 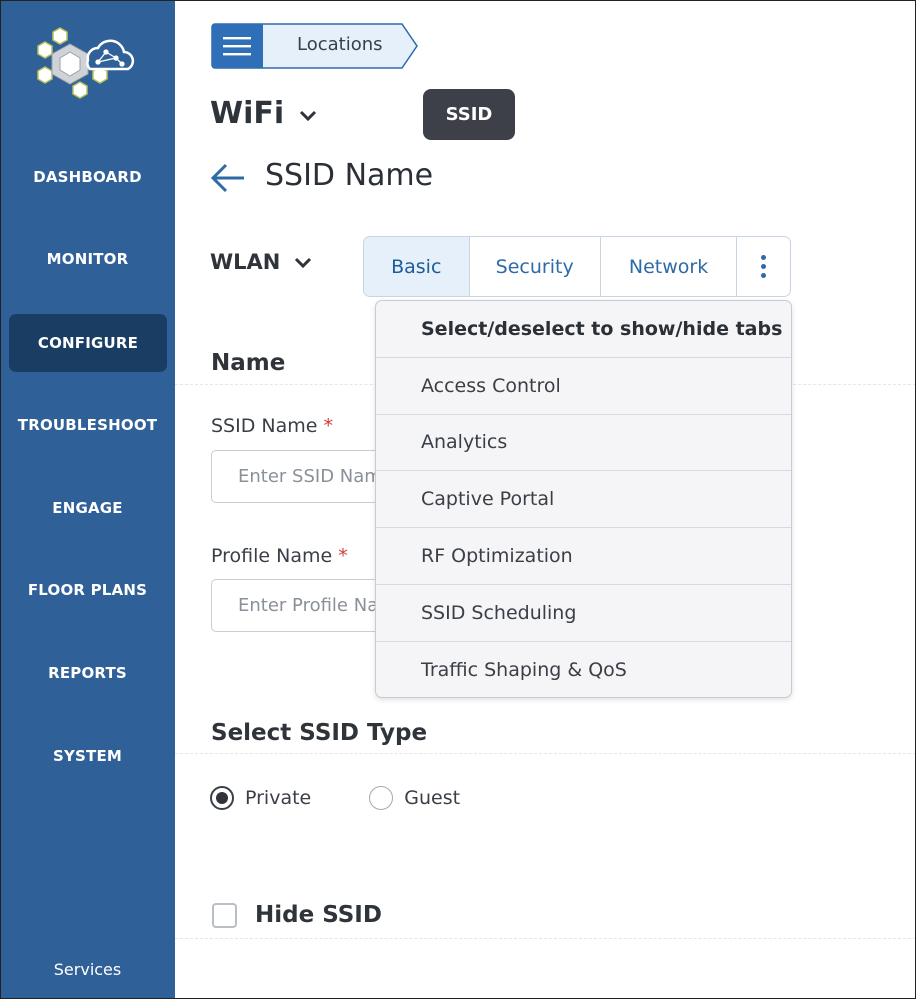 I want to click on radio-private-label: Private, so click(x=278, y=798).